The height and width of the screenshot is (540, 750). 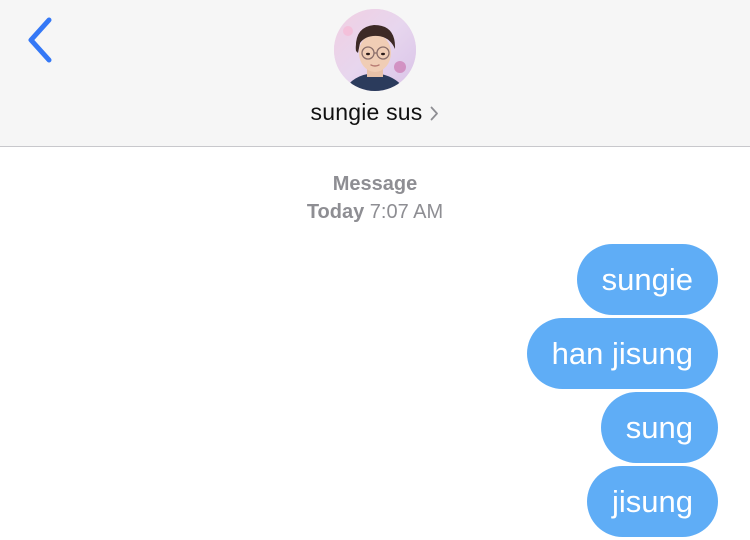 I want to click on contact-avatar, so click(x=375, y=50).